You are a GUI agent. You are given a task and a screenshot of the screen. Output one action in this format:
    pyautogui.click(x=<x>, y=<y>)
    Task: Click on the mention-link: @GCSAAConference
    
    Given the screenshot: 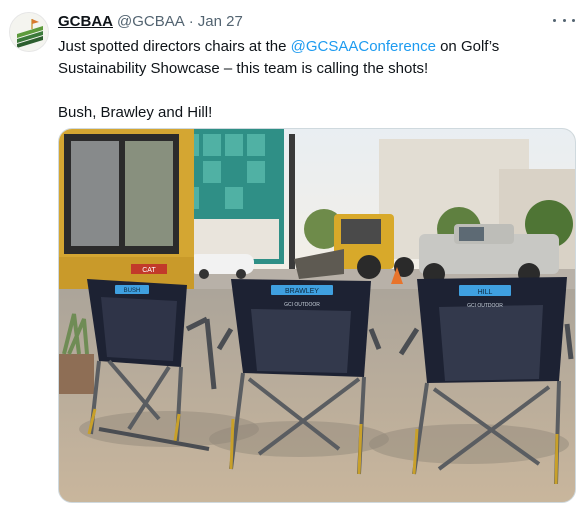 What is the action you would take?
    pyautogui.click(x=363, y=46)
    